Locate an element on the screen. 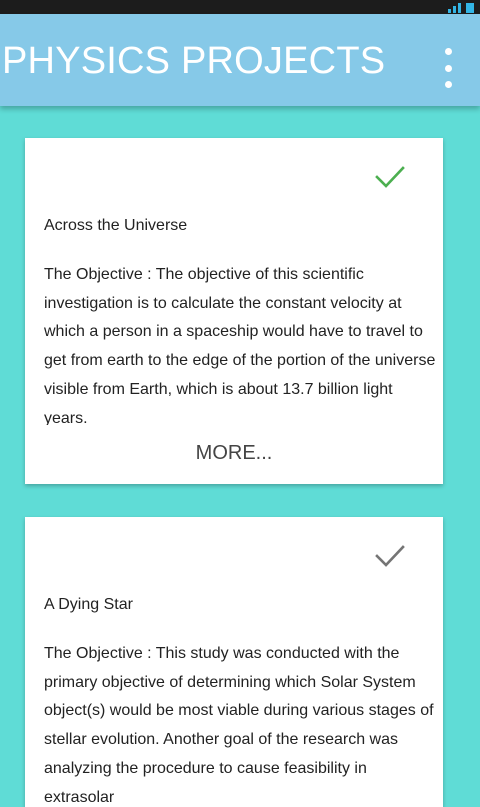 Image resolution: width=480 pixels, height=807 pixels. status-icons is located at coordinates (461, 7).